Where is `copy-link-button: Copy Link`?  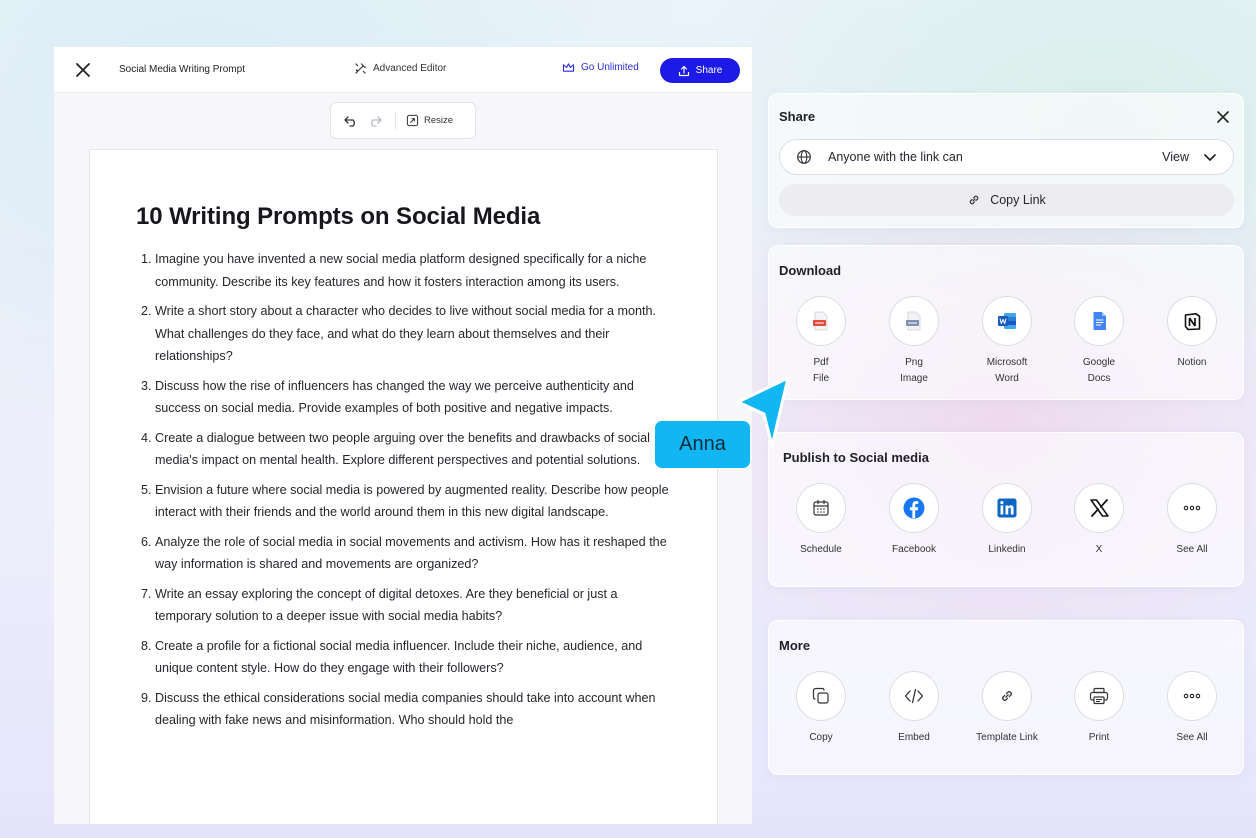
copy-link-button: Copy Link is located at coordinates (1006, 200).